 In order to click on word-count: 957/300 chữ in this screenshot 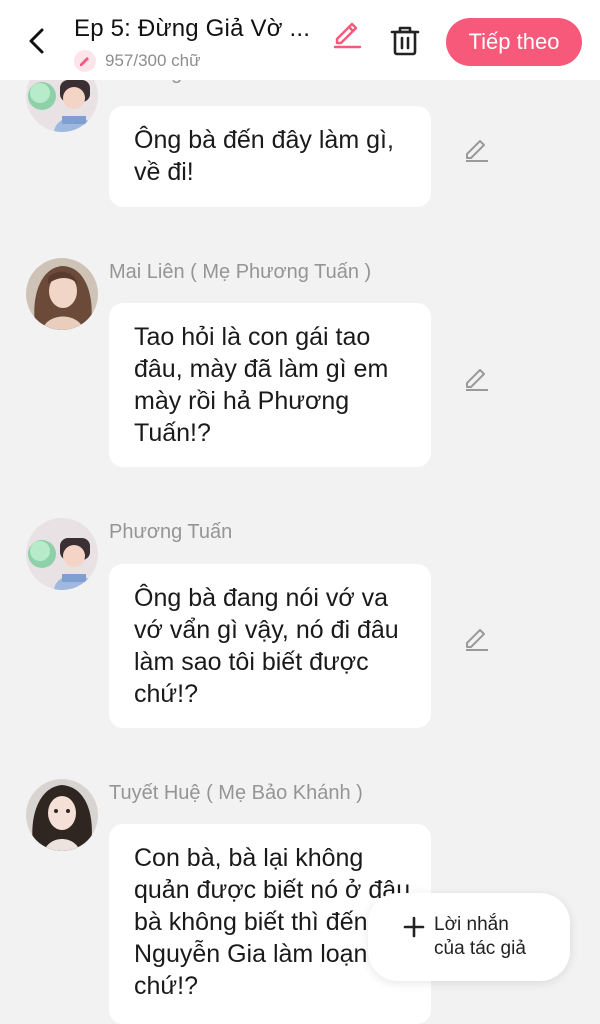, I will do `click(137, 61)`.